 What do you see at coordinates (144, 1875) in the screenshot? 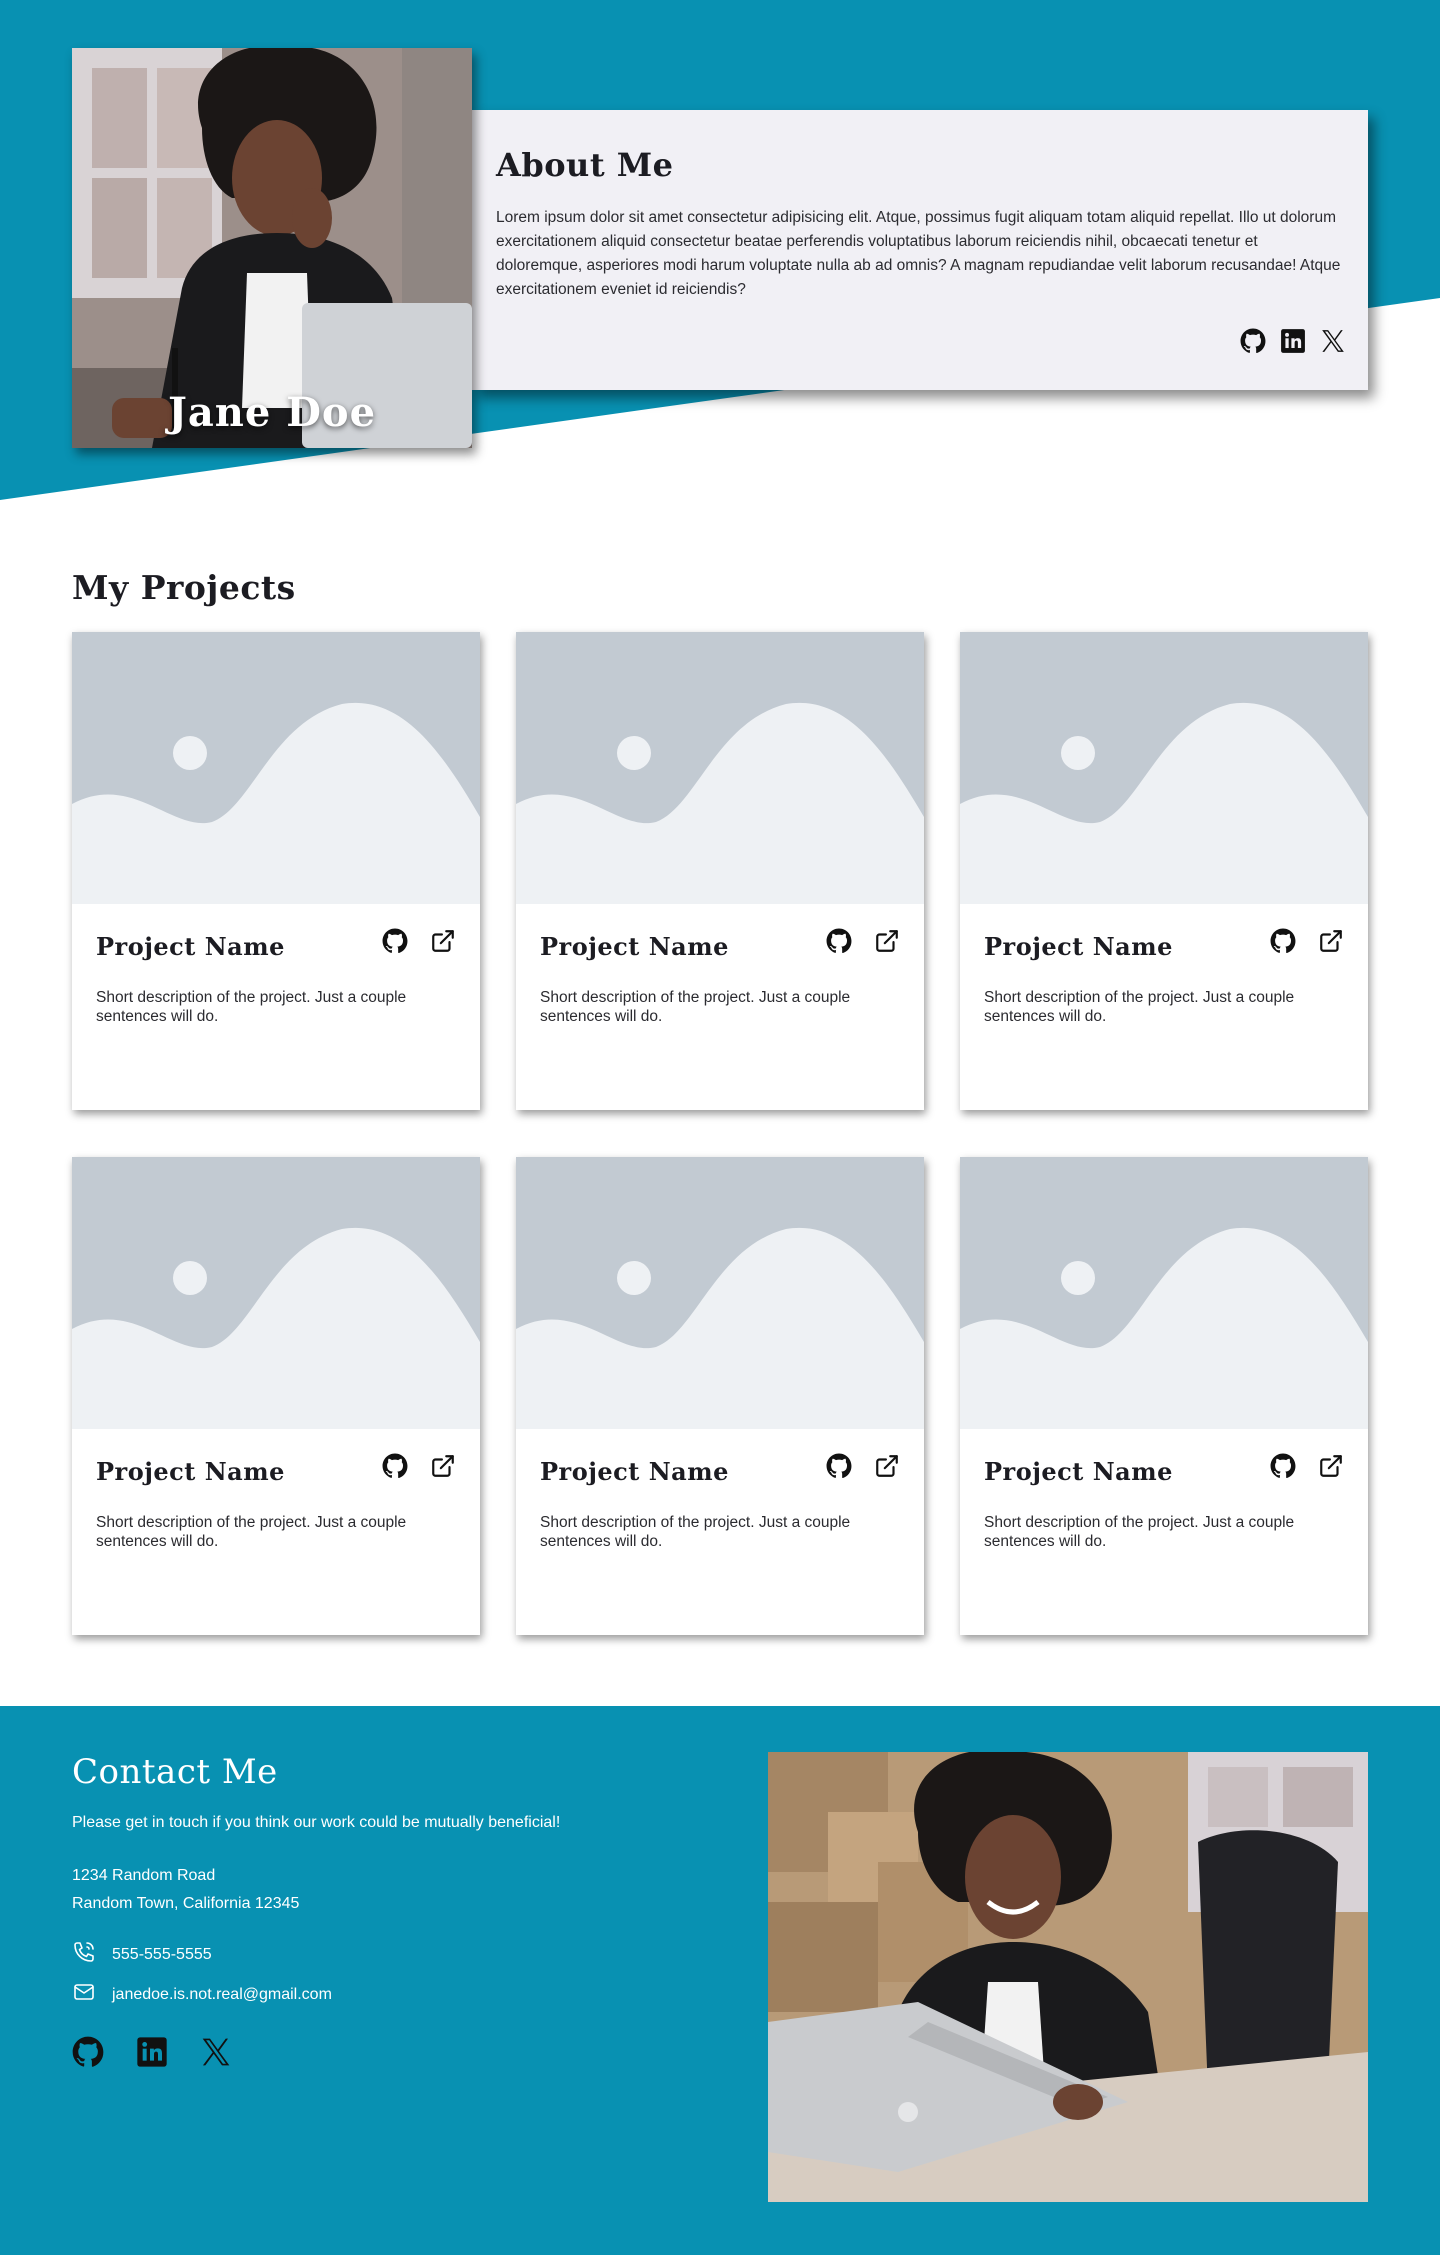
I see `address-line-1: 1234 Random Road` at bounding box center [144, 1875].